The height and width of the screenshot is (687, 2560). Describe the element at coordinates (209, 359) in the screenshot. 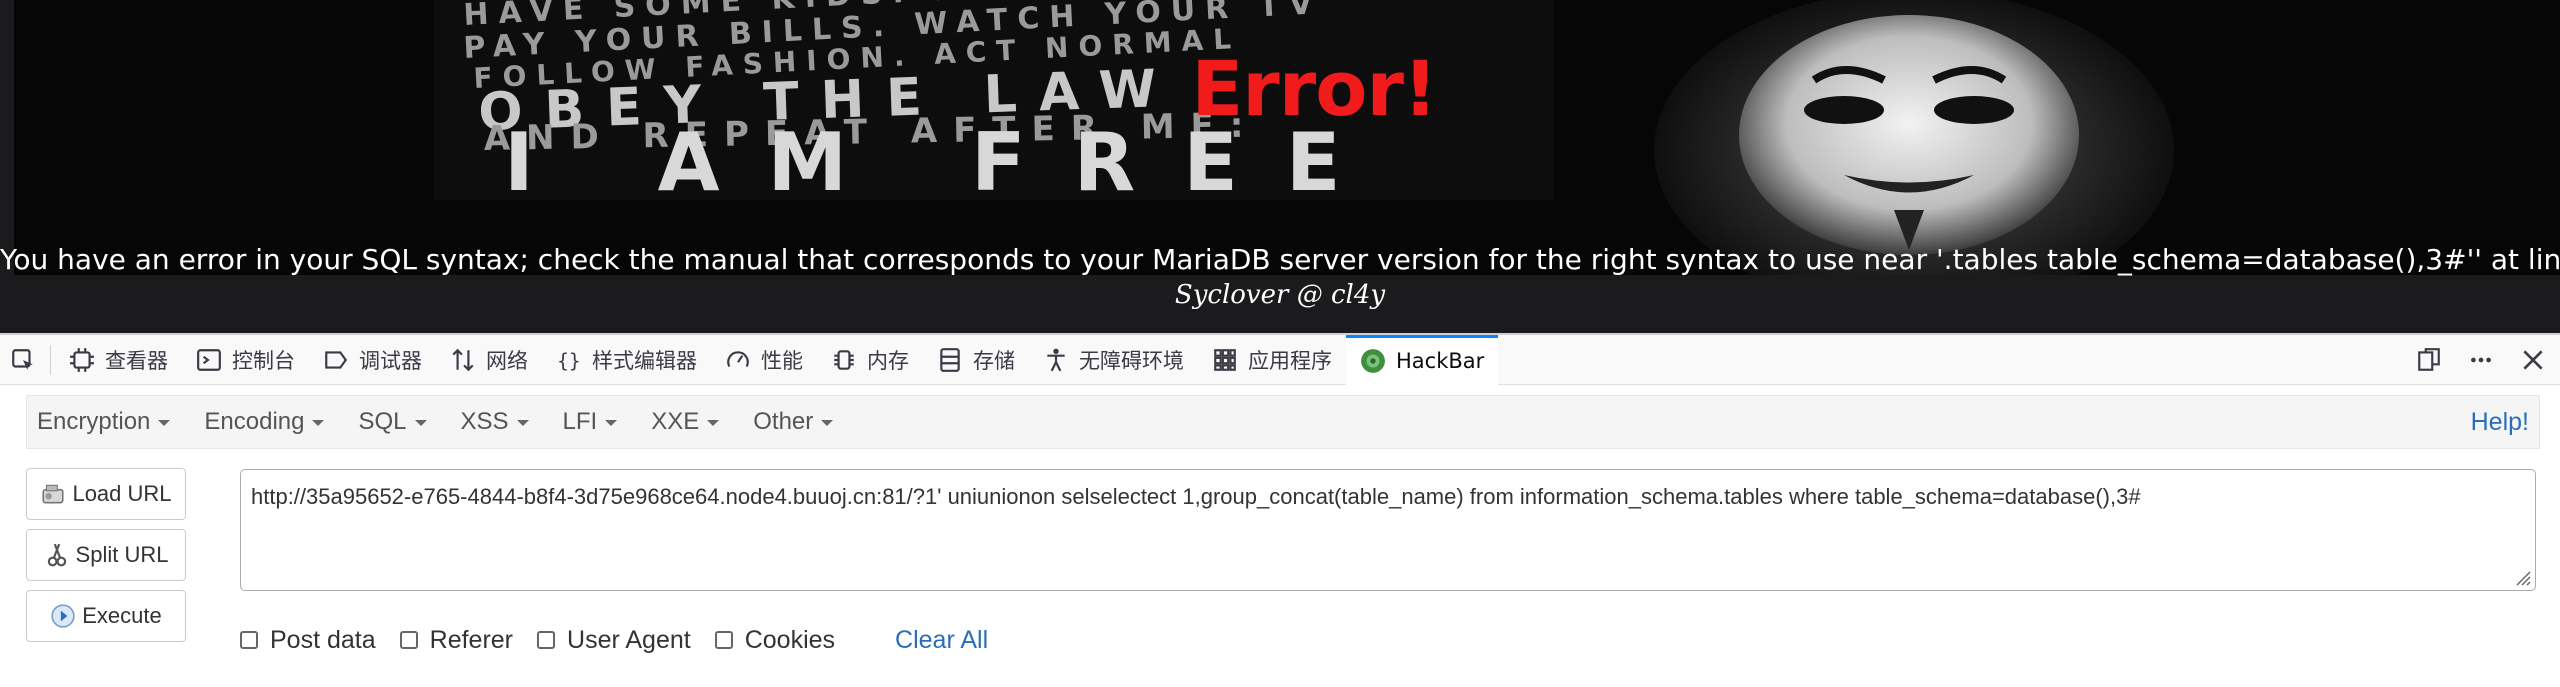

I see `console-icon` at that location.